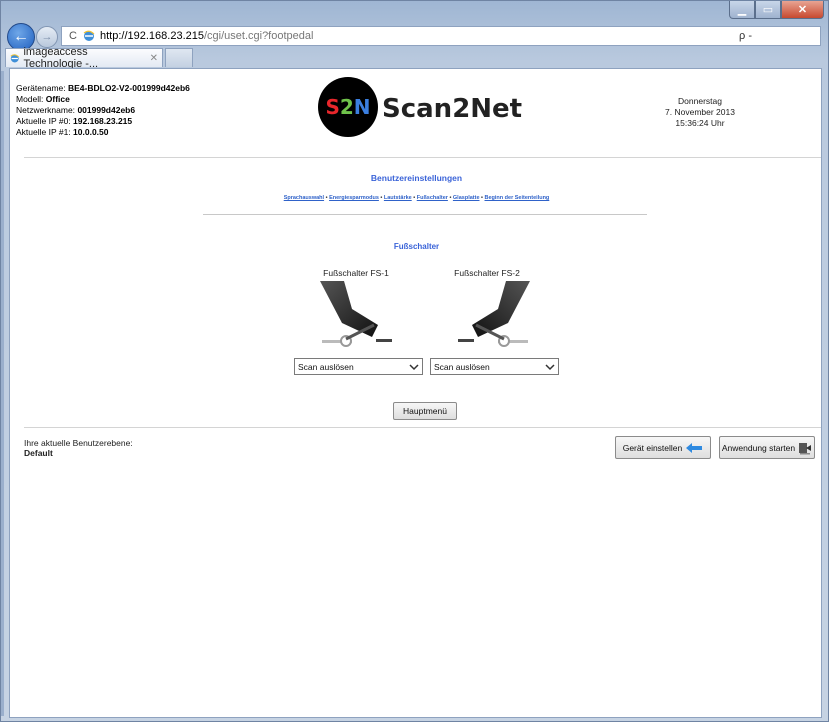 The width and height of the screenshot is (829, 722). I want to click on ip1-value: 10.0.0.50, so click(91, 132).